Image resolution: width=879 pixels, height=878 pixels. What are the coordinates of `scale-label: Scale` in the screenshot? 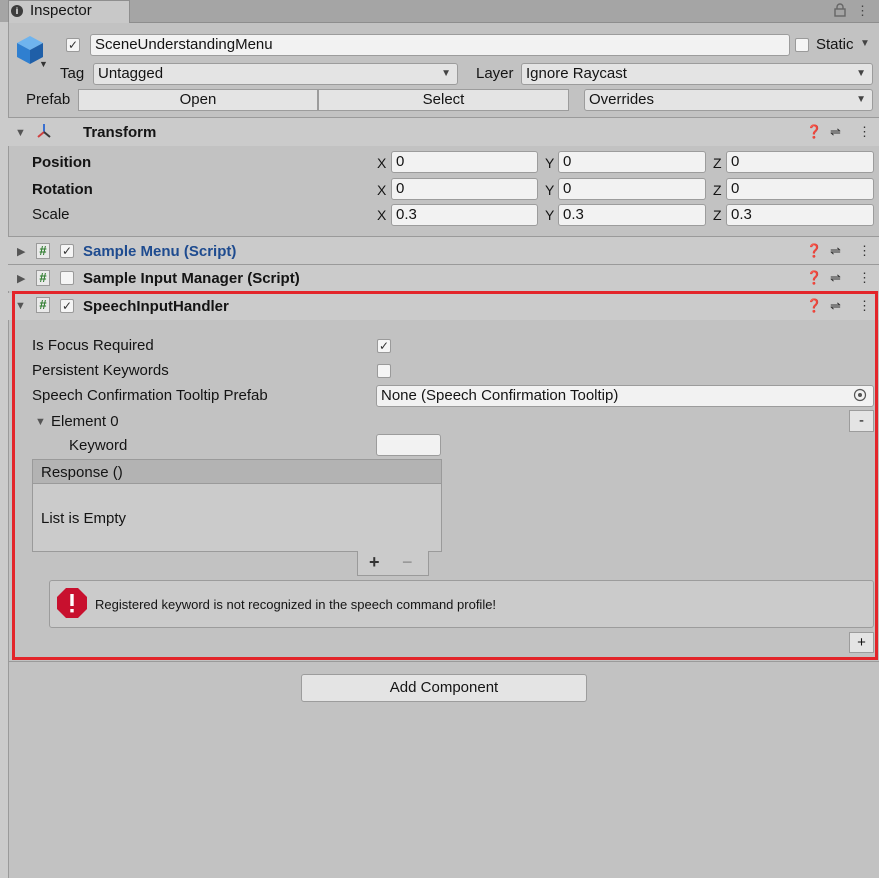 It's located at (51, 214).